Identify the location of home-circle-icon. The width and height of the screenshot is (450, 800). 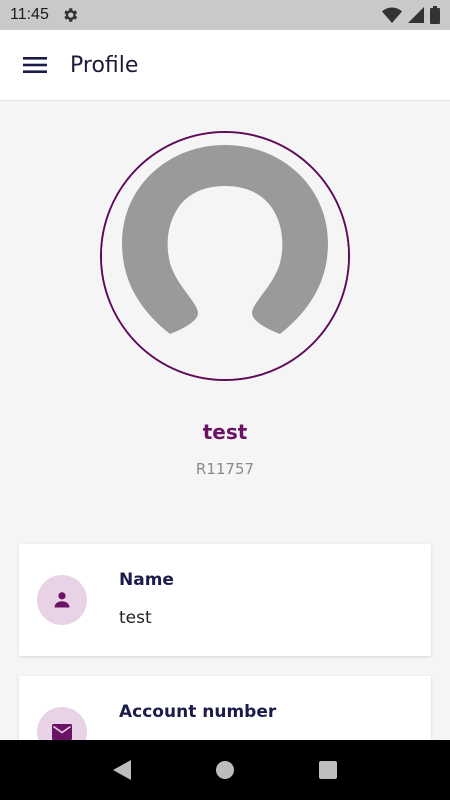
(225, 770).